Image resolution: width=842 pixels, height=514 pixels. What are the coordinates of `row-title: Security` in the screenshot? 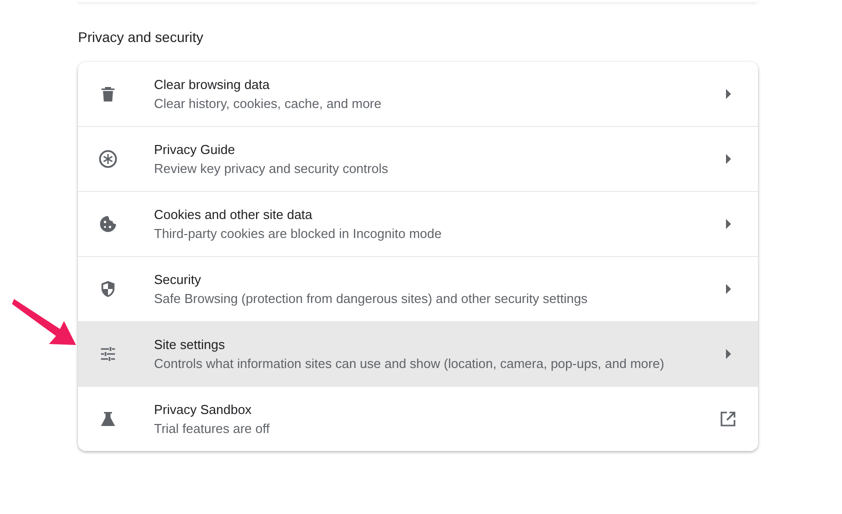 It's located at (178, 279).